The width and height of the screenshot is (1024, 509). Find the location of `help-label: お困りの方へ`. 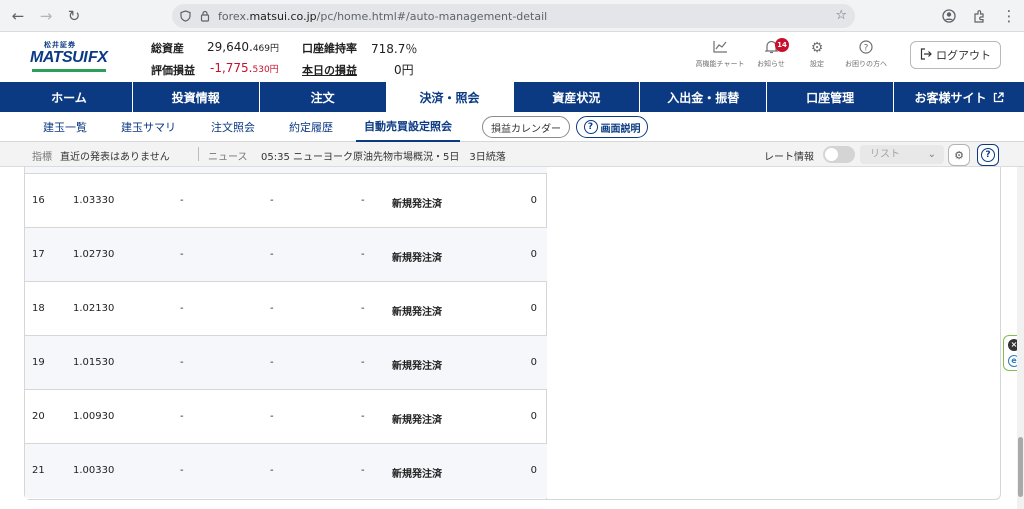

help-label: お困りの方へ is located at coordinates (866, 64).